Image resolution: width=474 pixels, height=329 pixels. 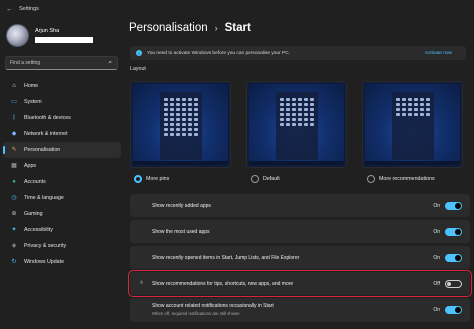 What do you see at coordinates (110, 63) in the screenshot?
I see `search-icon: ⌕` at bounding box center [110, 63].